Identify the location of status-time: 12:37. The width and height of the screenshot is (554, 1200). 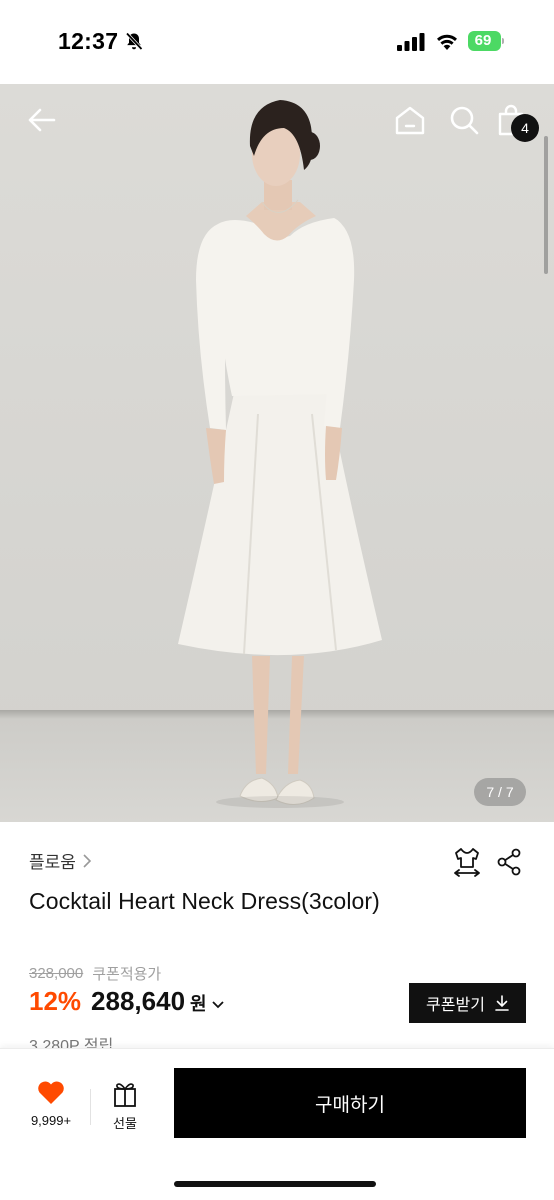
(88, 41).